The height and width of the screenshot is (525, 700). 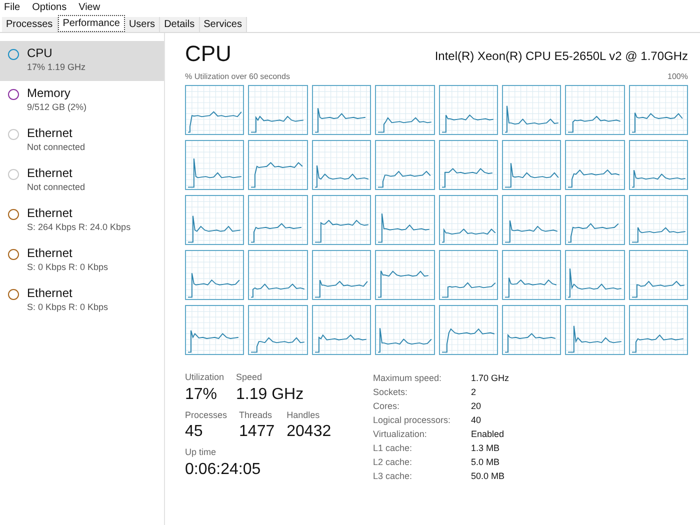 What do you see at coordinates (393, 462) in the screenshot?
I see `spec-label: L2 cache:` at bounding box center [393, 462].